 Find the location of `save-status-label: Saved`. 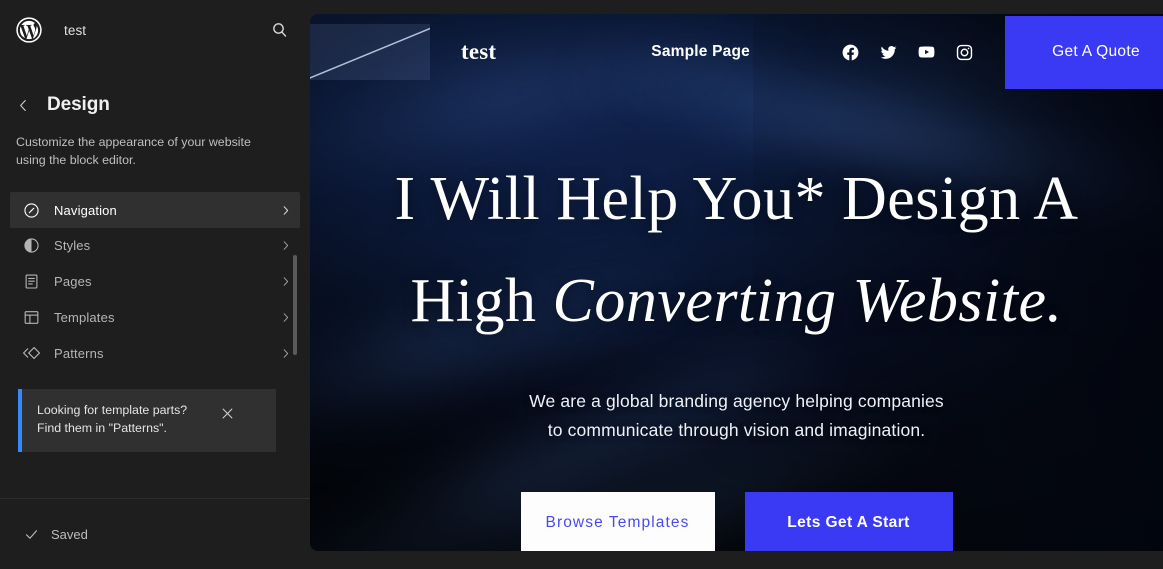

save-status-label: Saved is located at coordinates (69, 534).